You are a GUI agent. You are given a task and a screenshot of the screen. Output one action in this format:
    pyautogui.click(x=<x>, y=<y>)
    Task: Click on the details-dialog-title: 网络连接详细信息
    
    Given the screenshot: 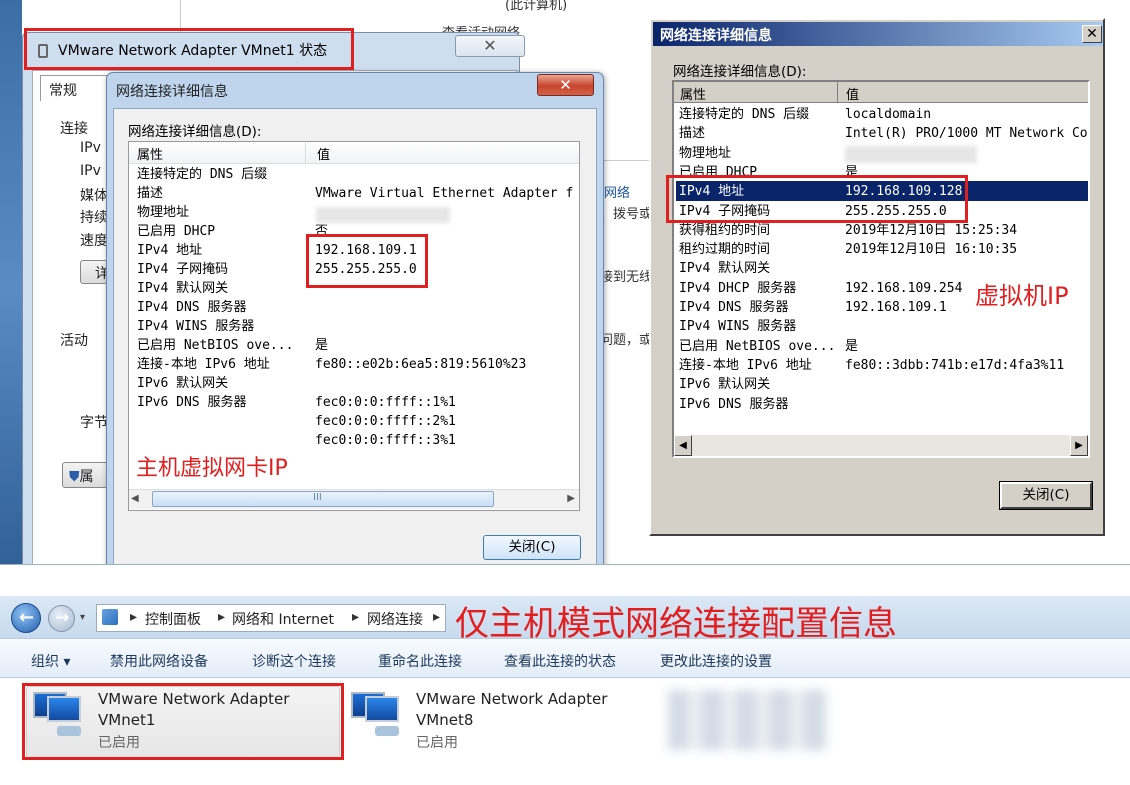 What is the action you would take?
    pyautogui.click(x=172, y=92)
    